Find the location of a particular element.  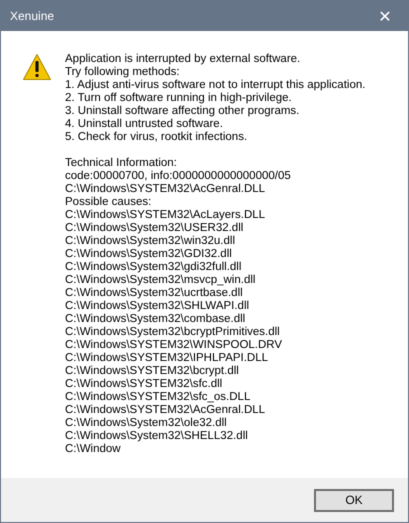

technical-line: Possible causes: is located at coordinates (108, 202).